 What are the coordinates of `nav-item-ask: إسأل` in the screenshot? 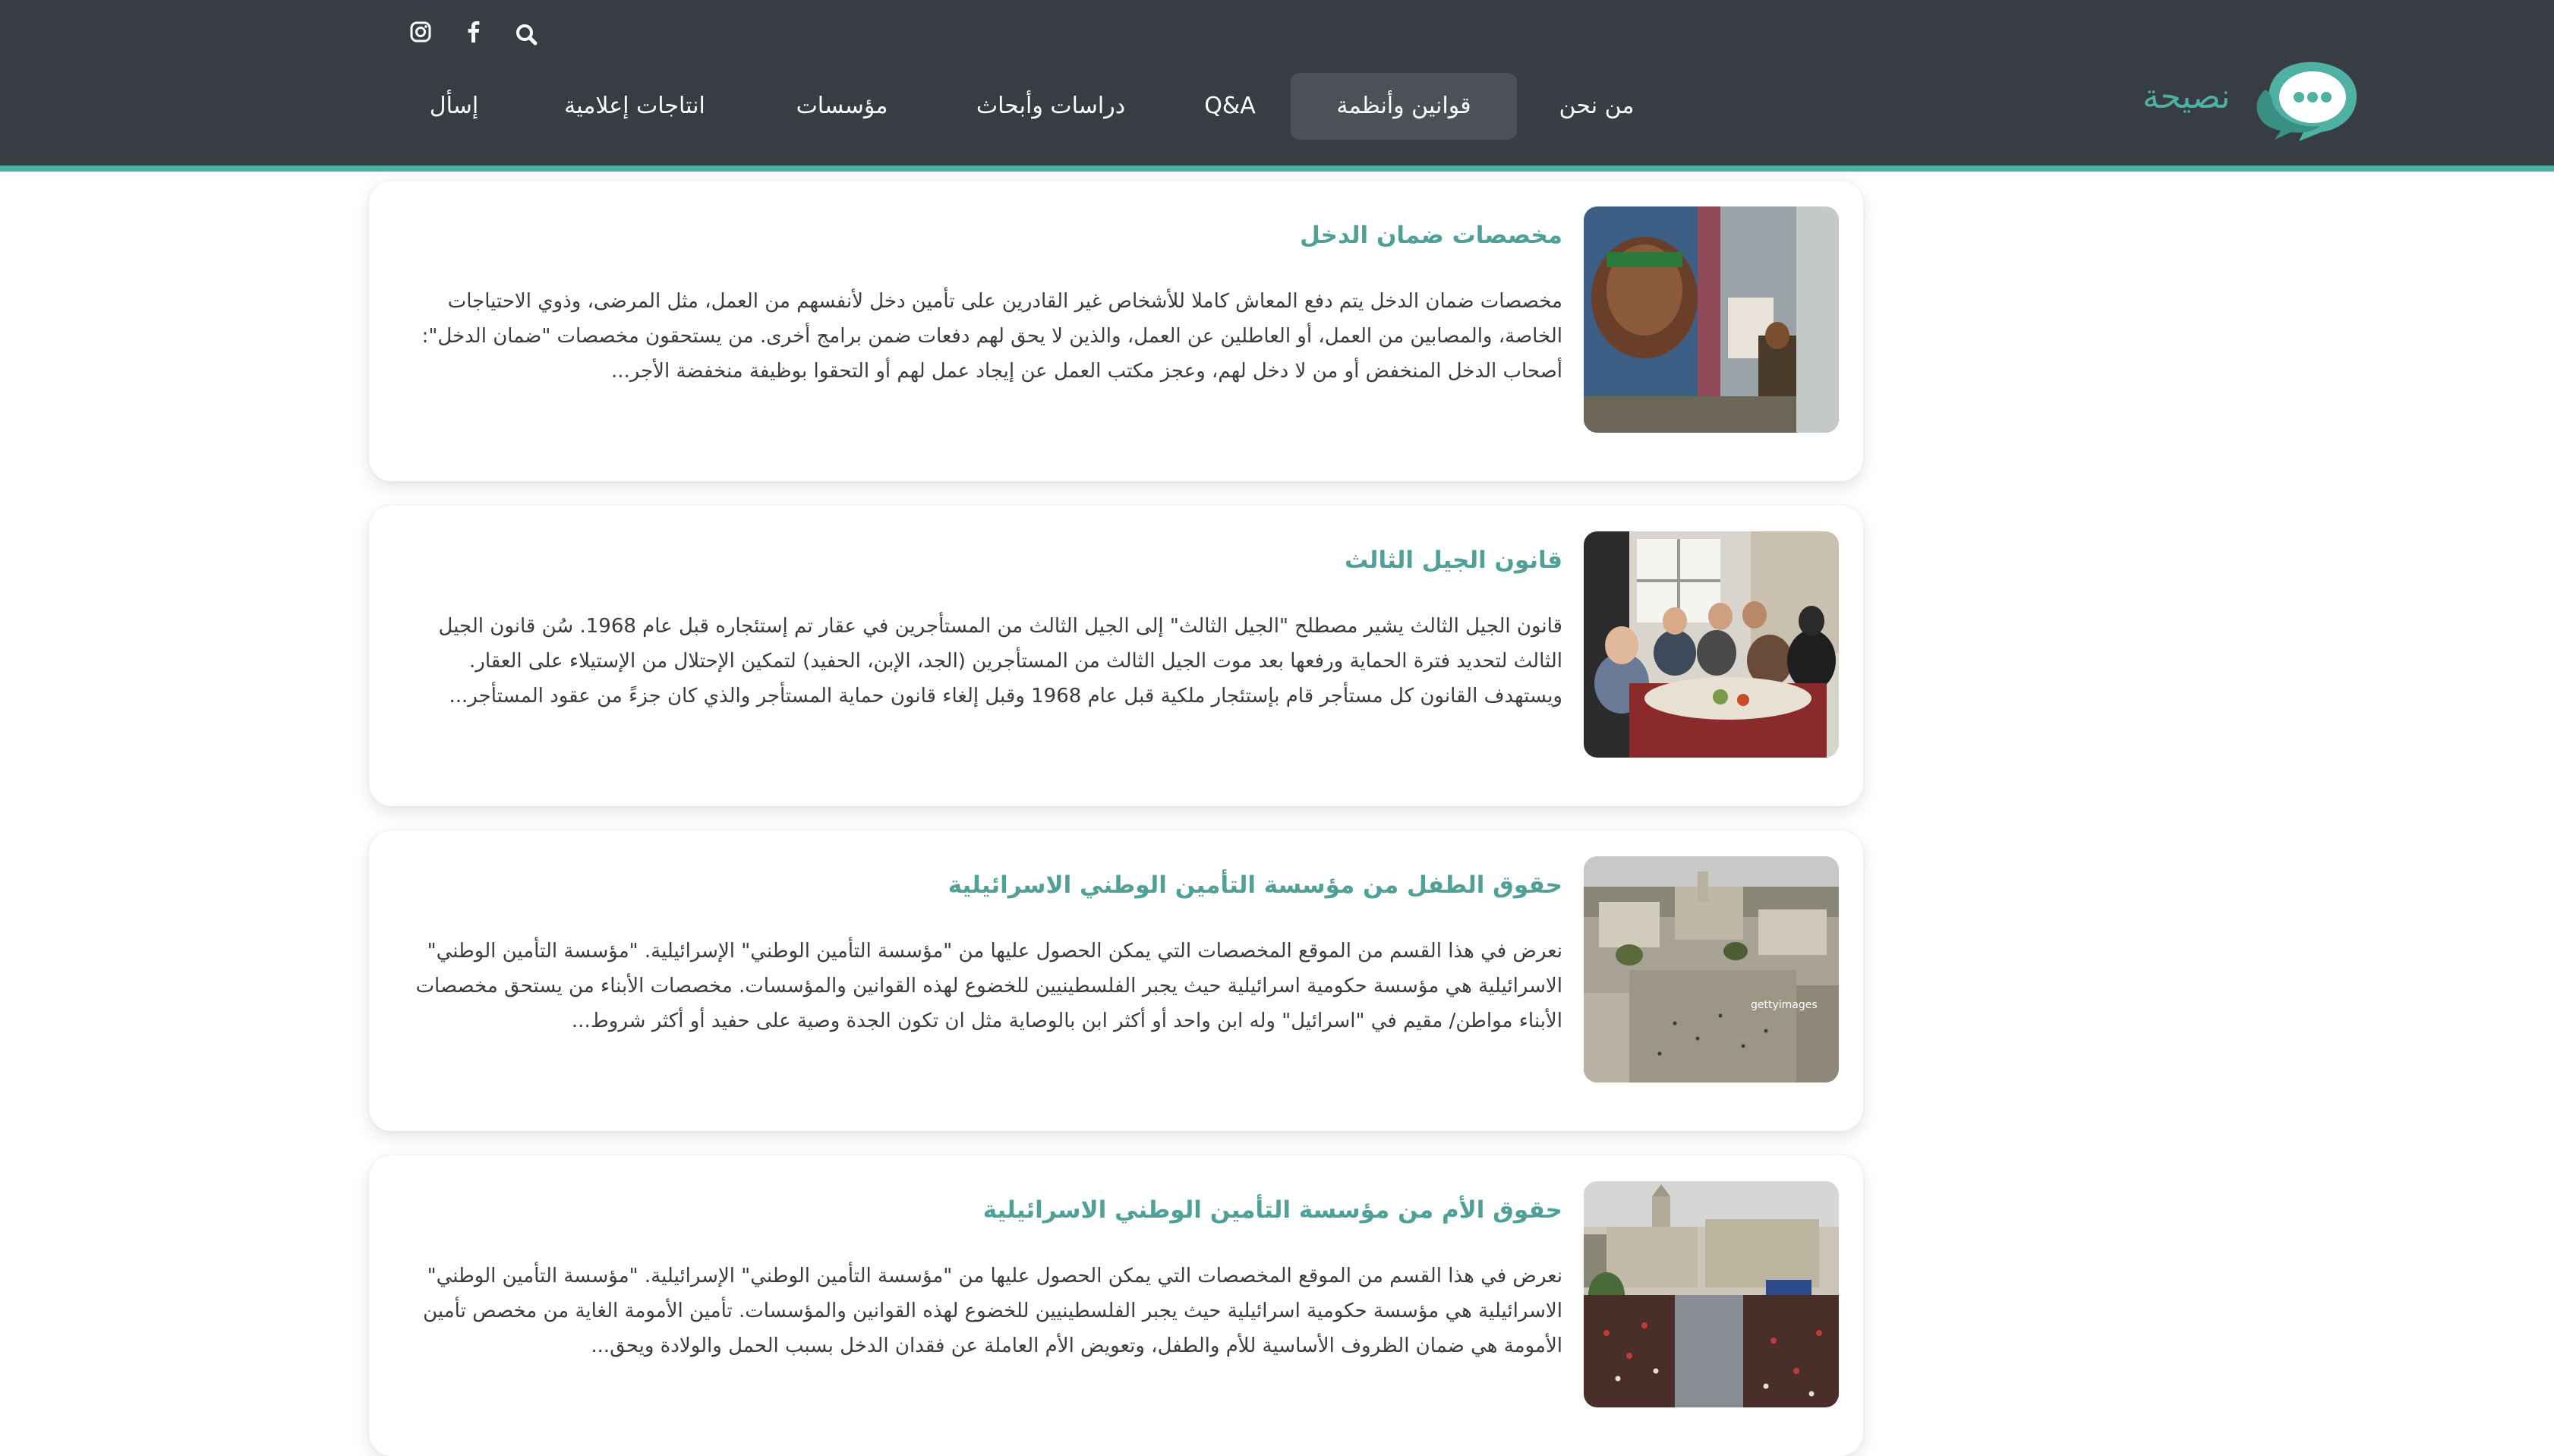 It's located at (454, 106).